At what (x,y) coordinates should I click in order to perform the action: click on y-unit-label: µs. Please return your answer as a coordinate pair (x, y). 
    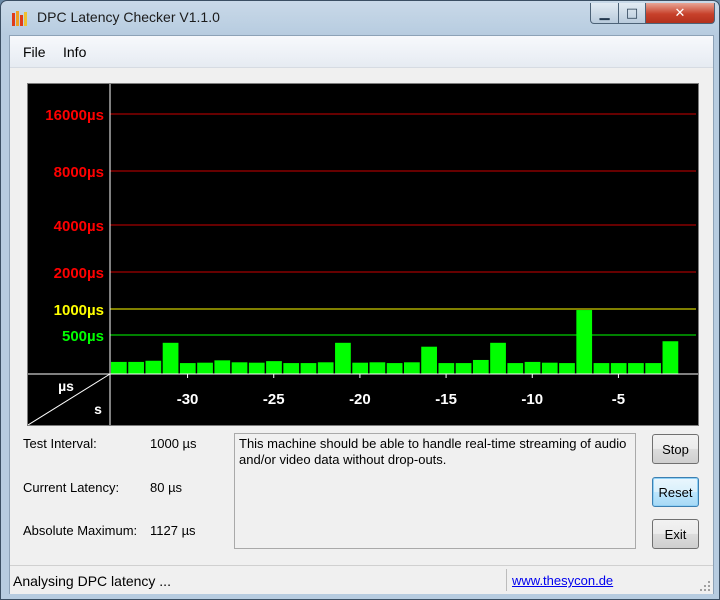
    Looking at the image, I should click on (66, 386).